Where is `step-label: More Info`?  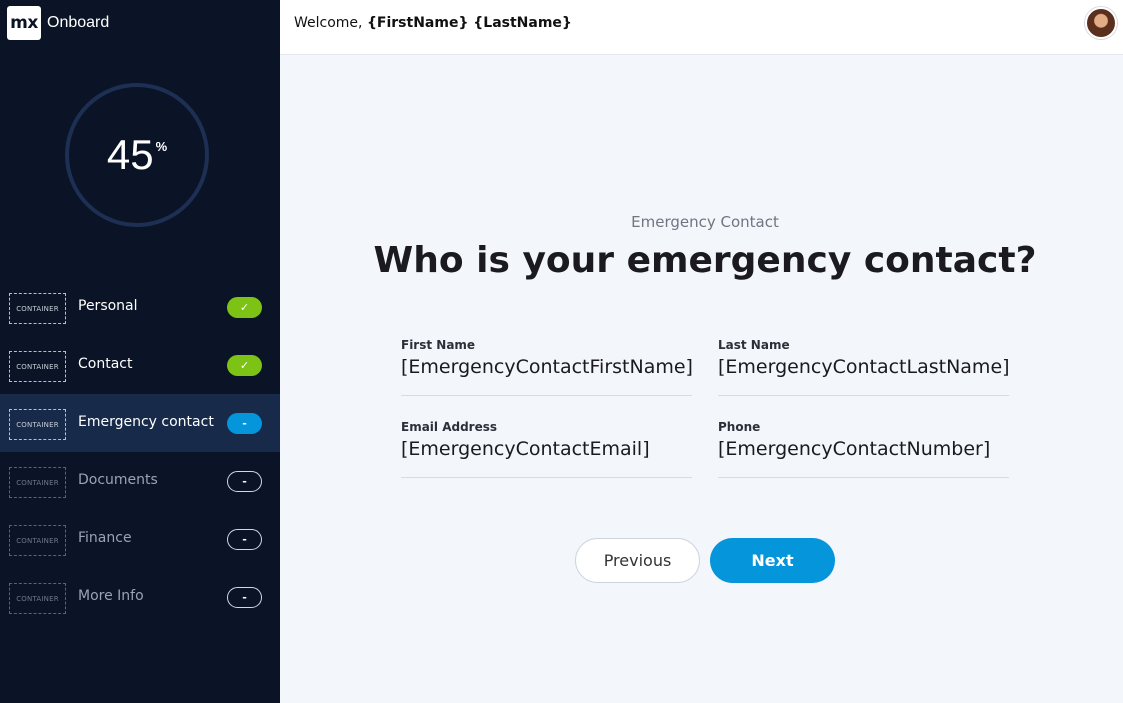
step-label: More Info is located at coordinates (111, 596).